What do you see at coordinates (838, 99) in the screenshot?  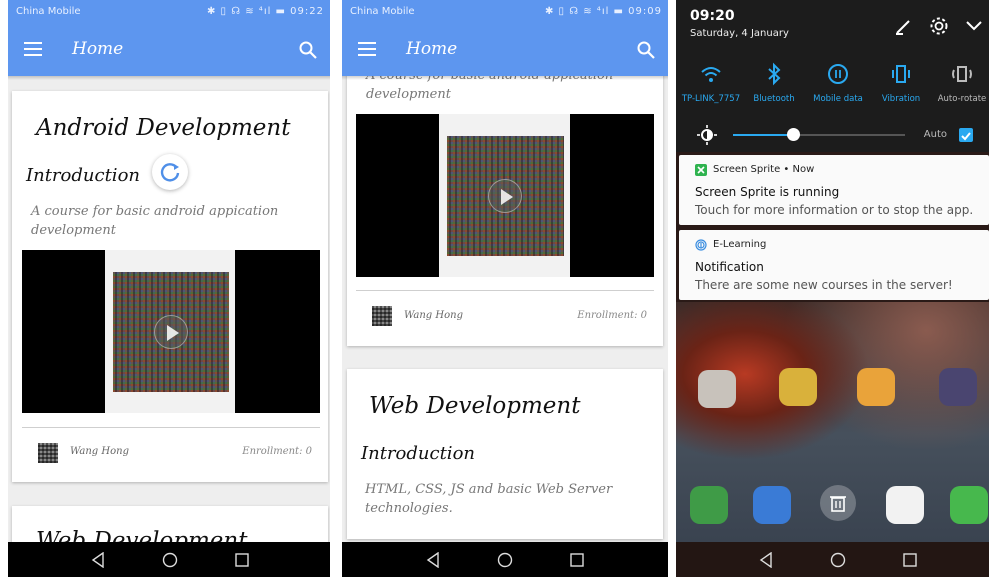 I see `quick-tile-label: Mobile data` at bounding box center [838, 99].